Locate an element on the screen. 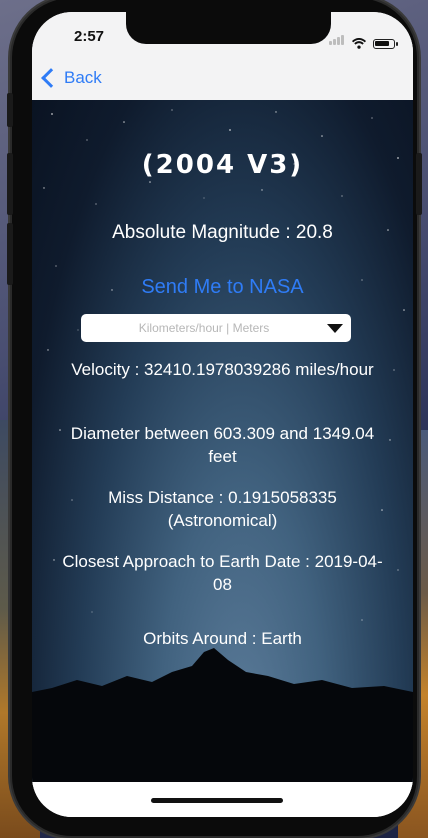  back-button: Back is located at coordinates (71, 78).